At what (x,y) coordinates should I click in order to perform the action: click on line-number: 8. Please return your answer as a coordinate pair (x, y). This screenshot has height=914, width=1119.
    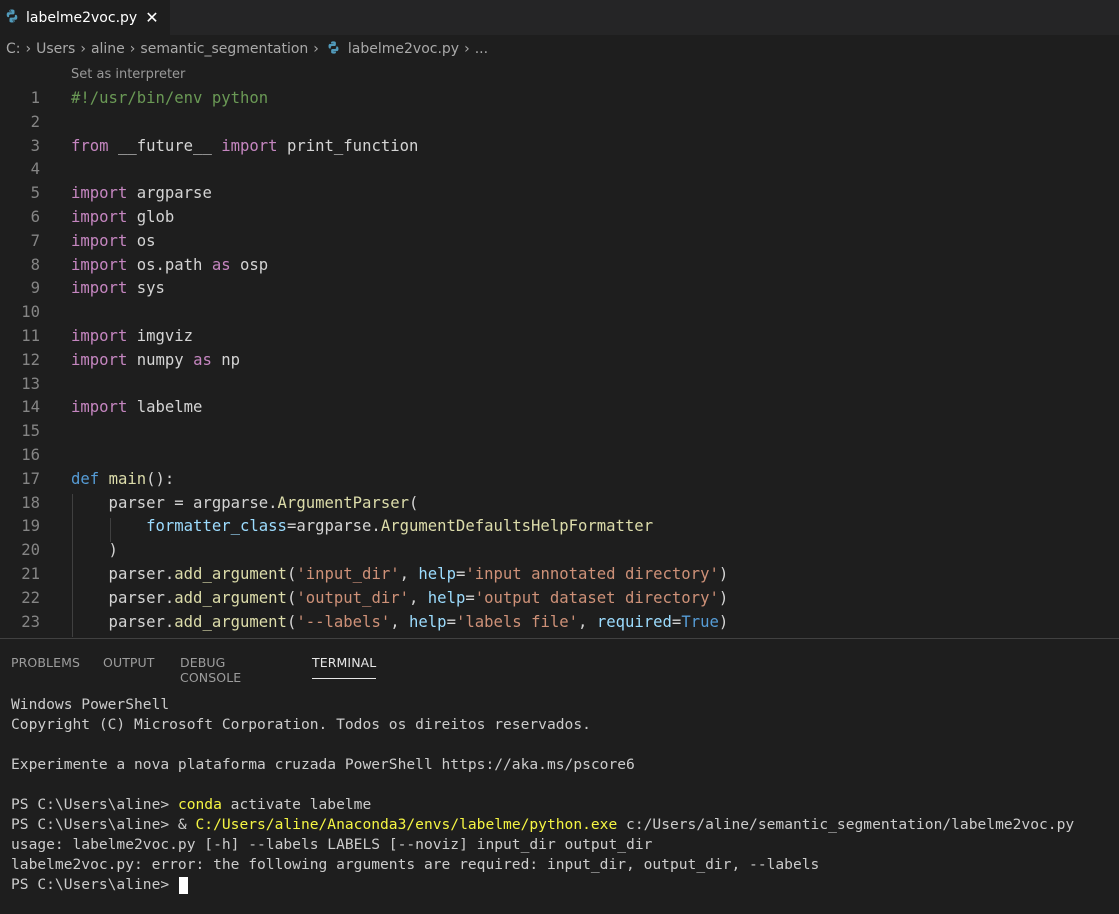
    Looking at the image, I should click on (35, 264).